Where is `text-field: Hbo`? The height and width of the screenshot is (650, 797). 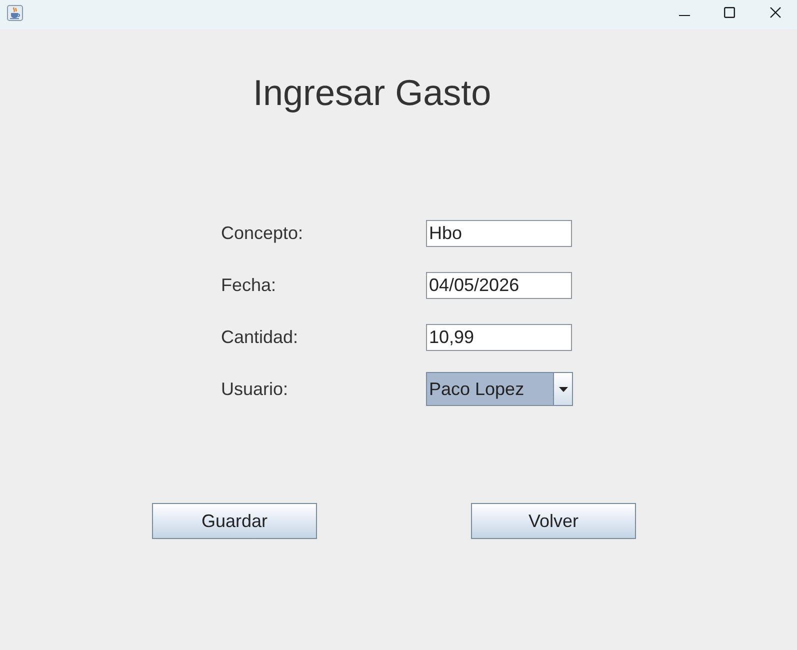 text-field: Hbo is located at coordinates (499, 233).